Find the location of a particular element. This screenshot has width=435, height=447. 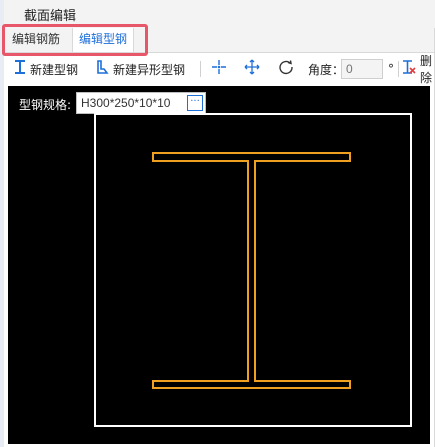

new-section-steel-button: 新建型钢 is located at coordinates (46, 69).